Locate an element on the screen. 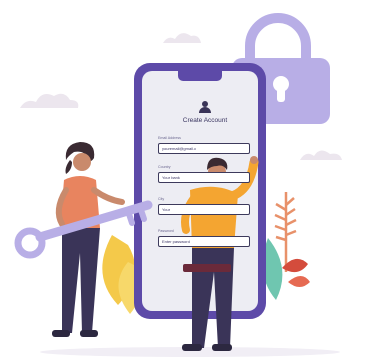  country-field: Your bank is located at coordinates (204, 177).